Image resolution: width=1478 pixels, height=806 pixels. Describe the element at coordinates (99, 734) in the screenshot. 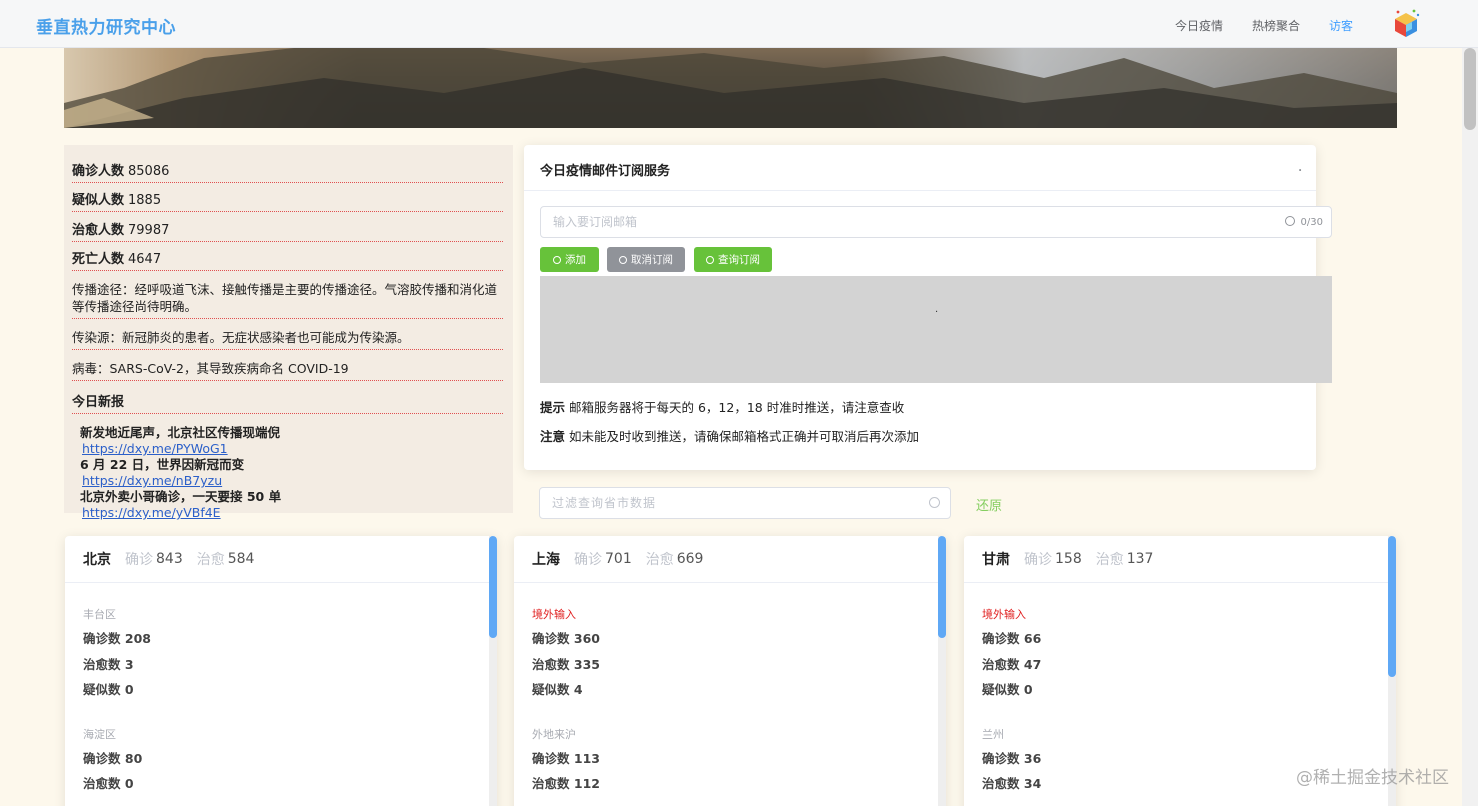

I see `district-name: 海淀区` at that location.